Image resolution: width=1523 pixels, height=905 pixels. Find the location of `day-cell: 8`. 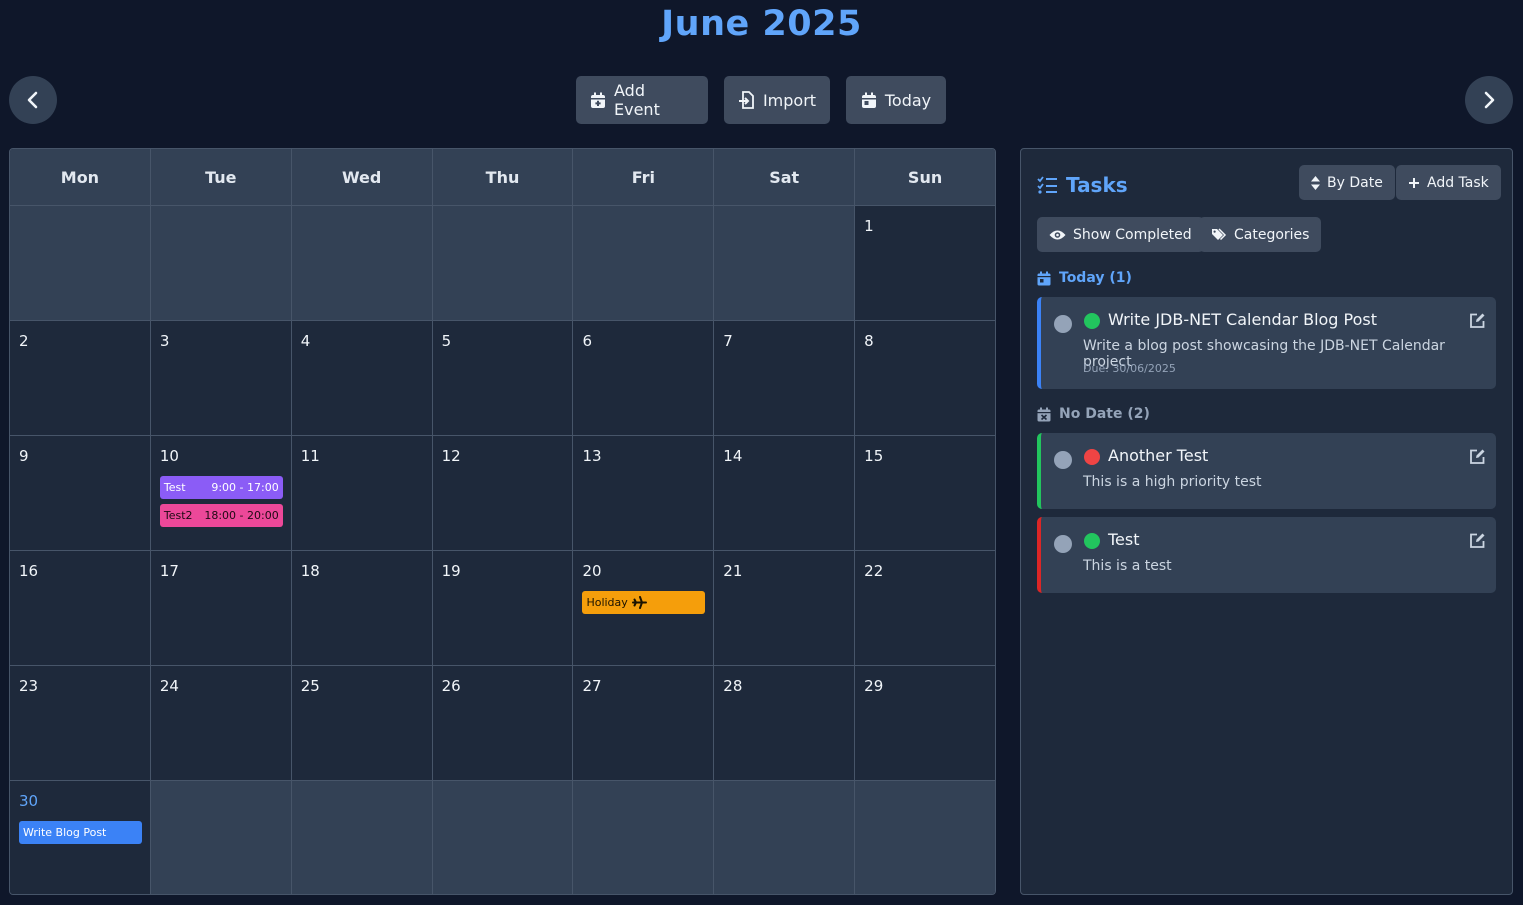

day-cell: 8 is located at coordinates (925, 378).